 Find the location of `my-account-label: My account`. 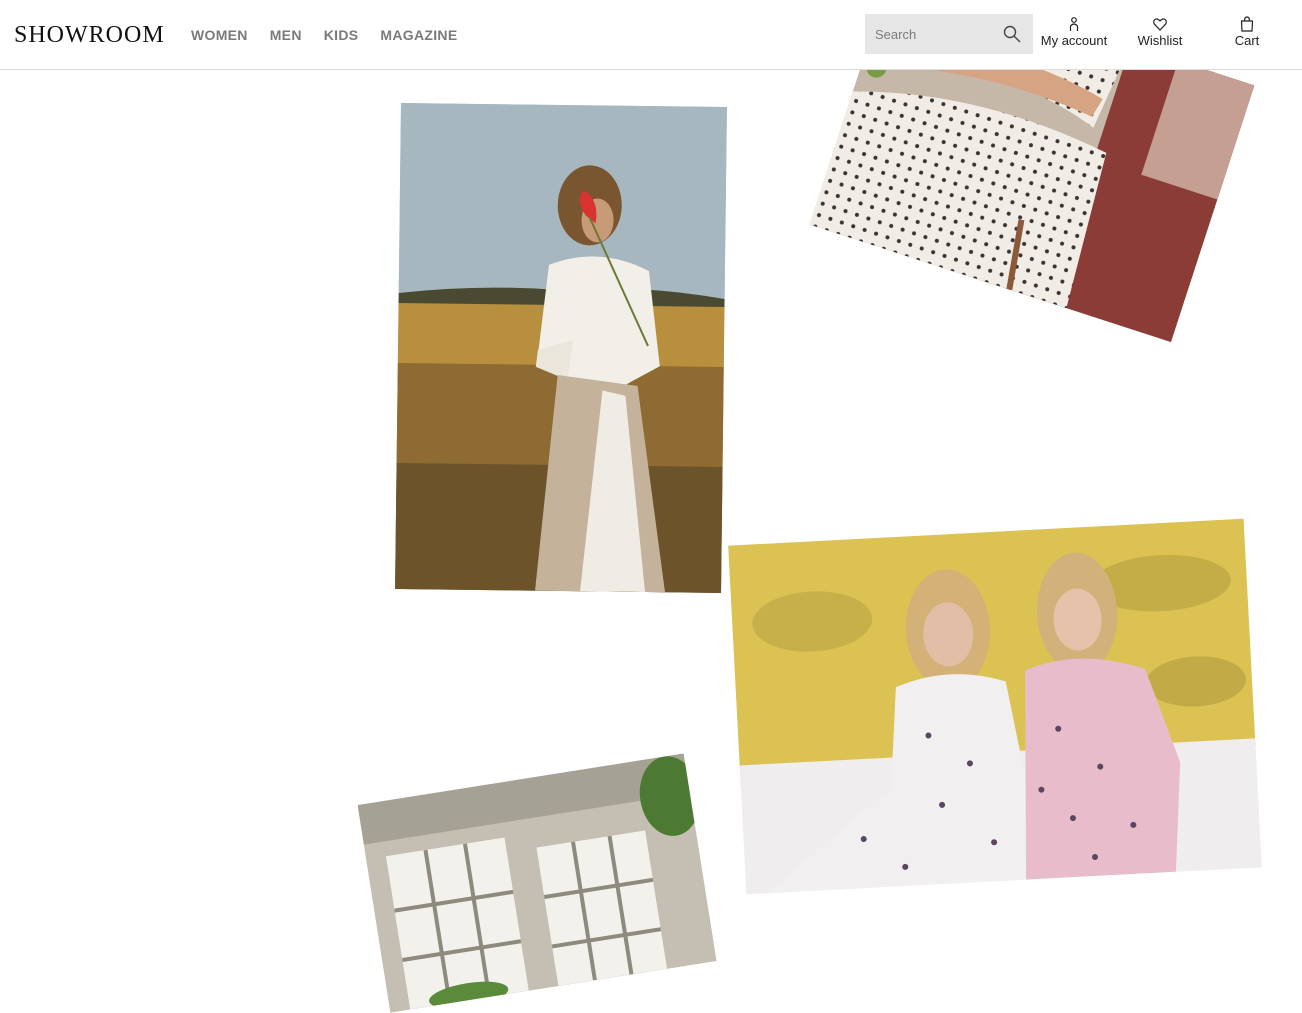

my-account-label: My account is located at coordinates (1074, 40).